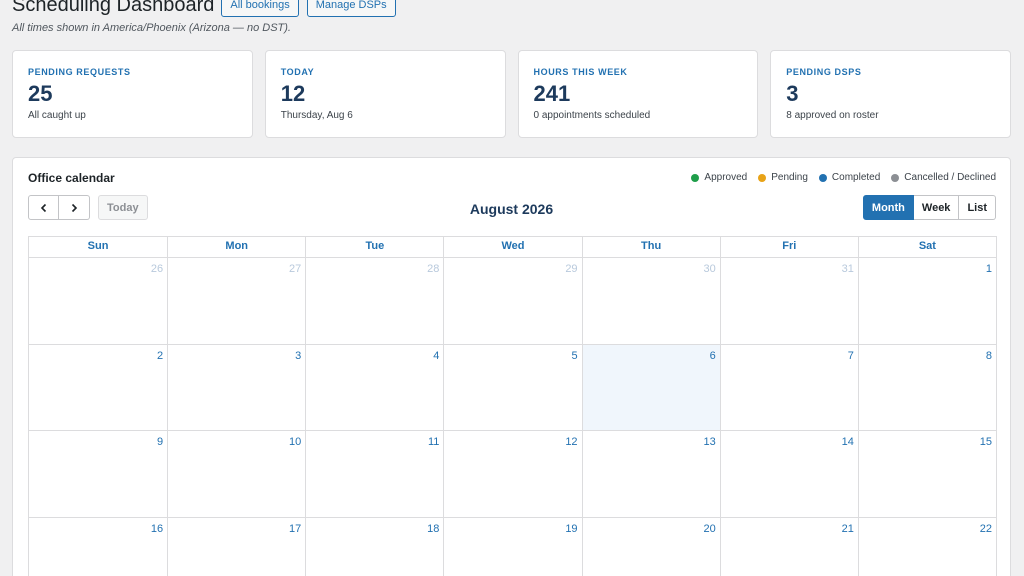  I want to click on day-number: 16, so click(157, 529).